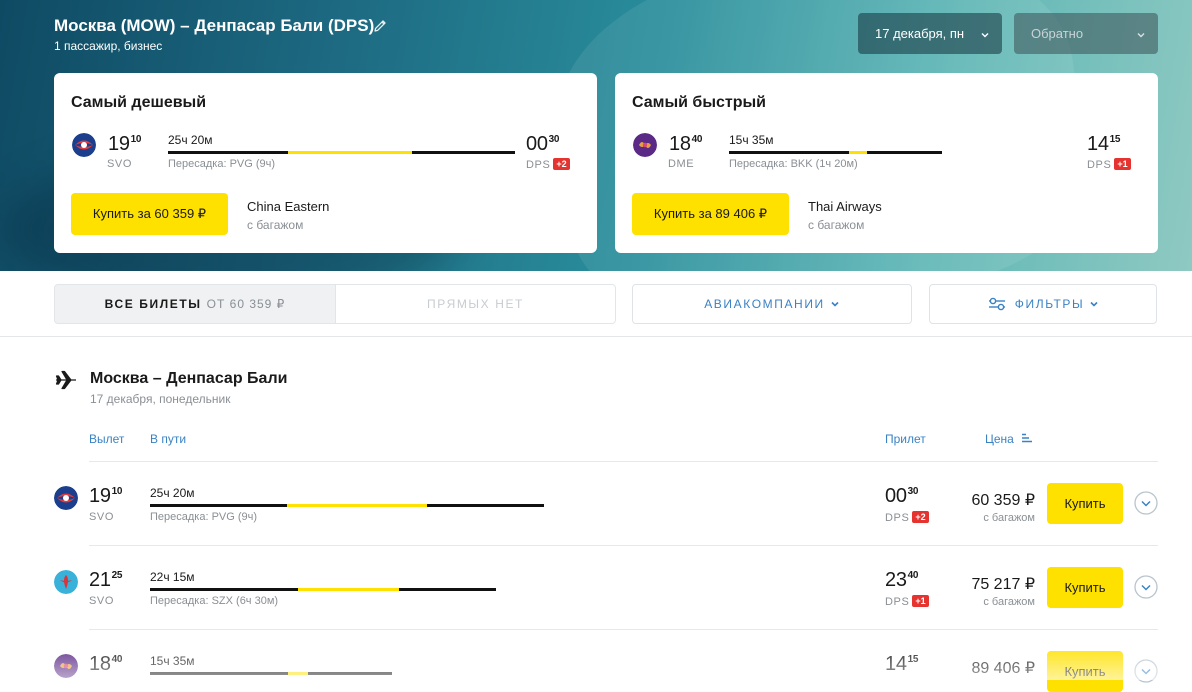 The height and width of the screenshot is (692, 1192). What do you see at coordinates (710, 214) in the screenshot?
I see `buy-fastest-button: Купить за 89 406 ₽` at bounding box center [710, 214].